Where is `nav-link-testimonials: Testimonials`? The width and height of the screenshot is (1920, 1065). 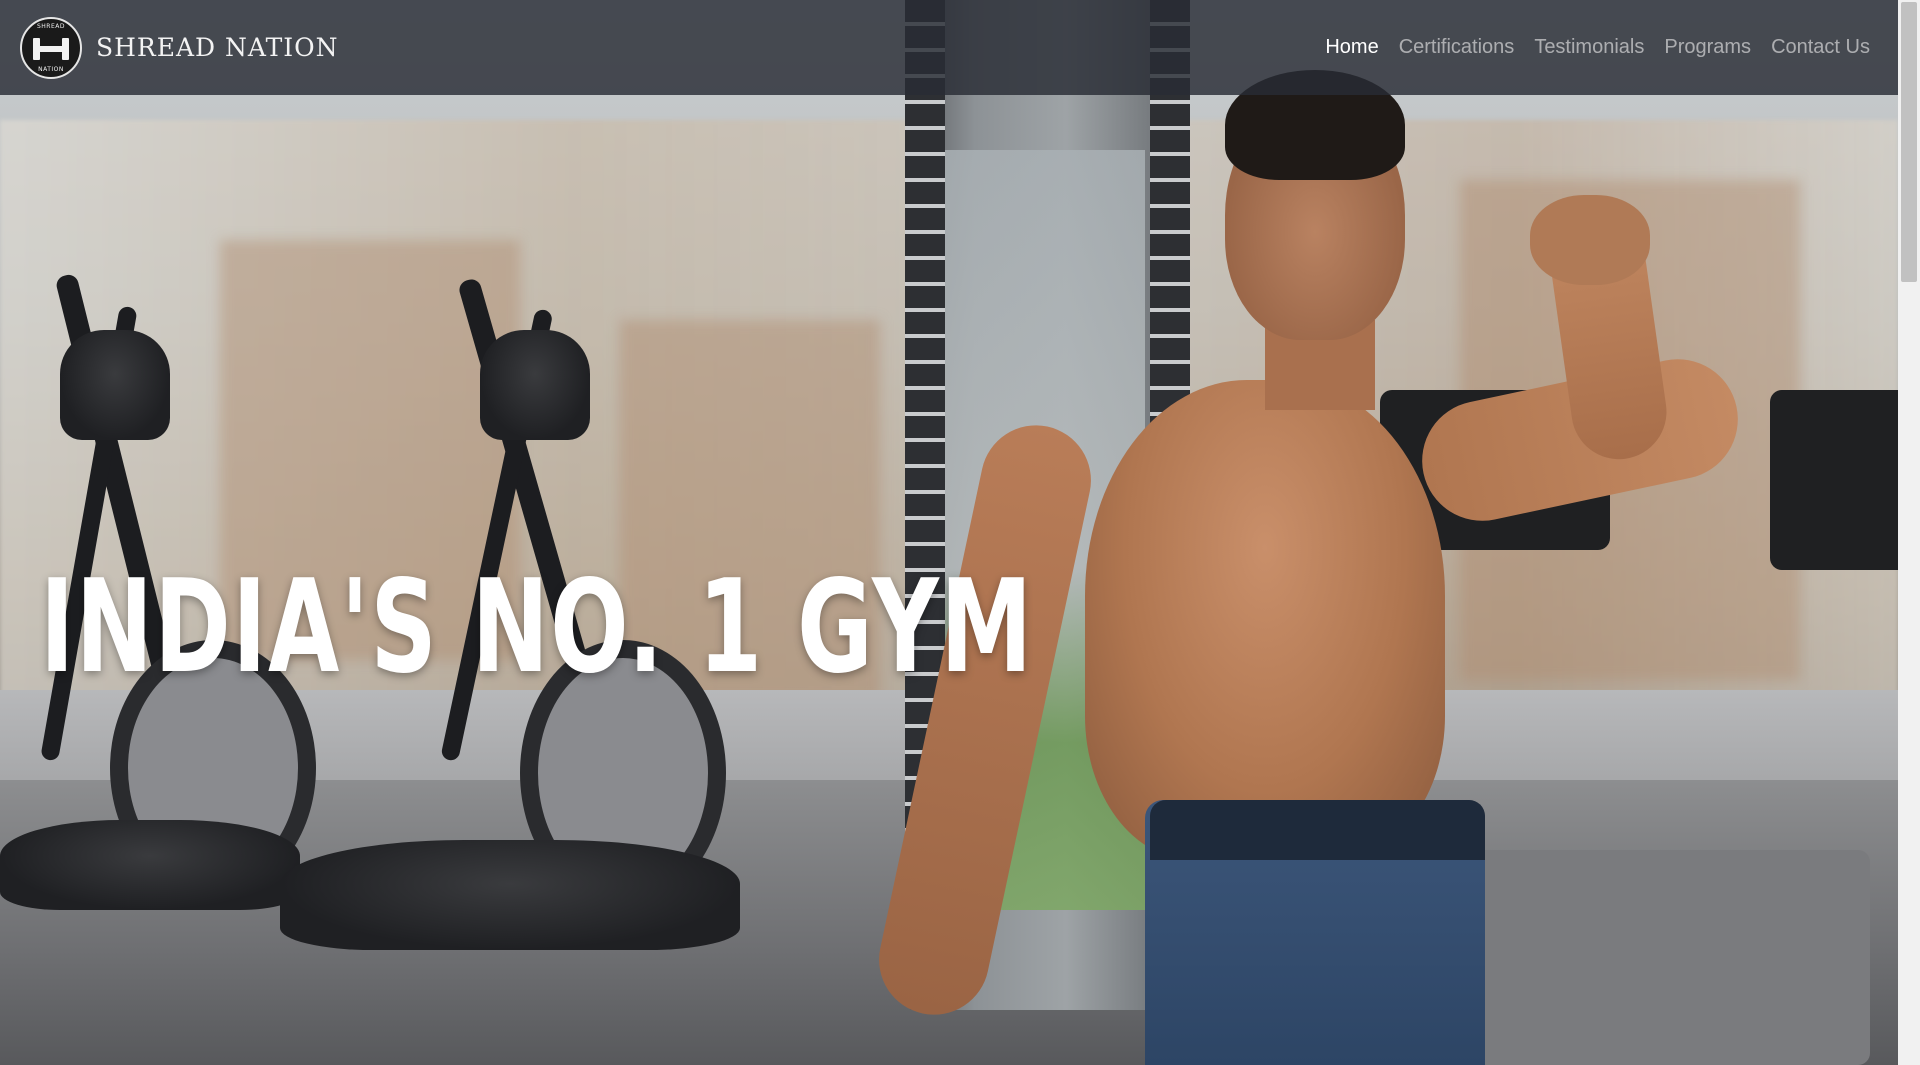 nav-link-testimonials: Testimonials is located at coordinates (1589, 47).